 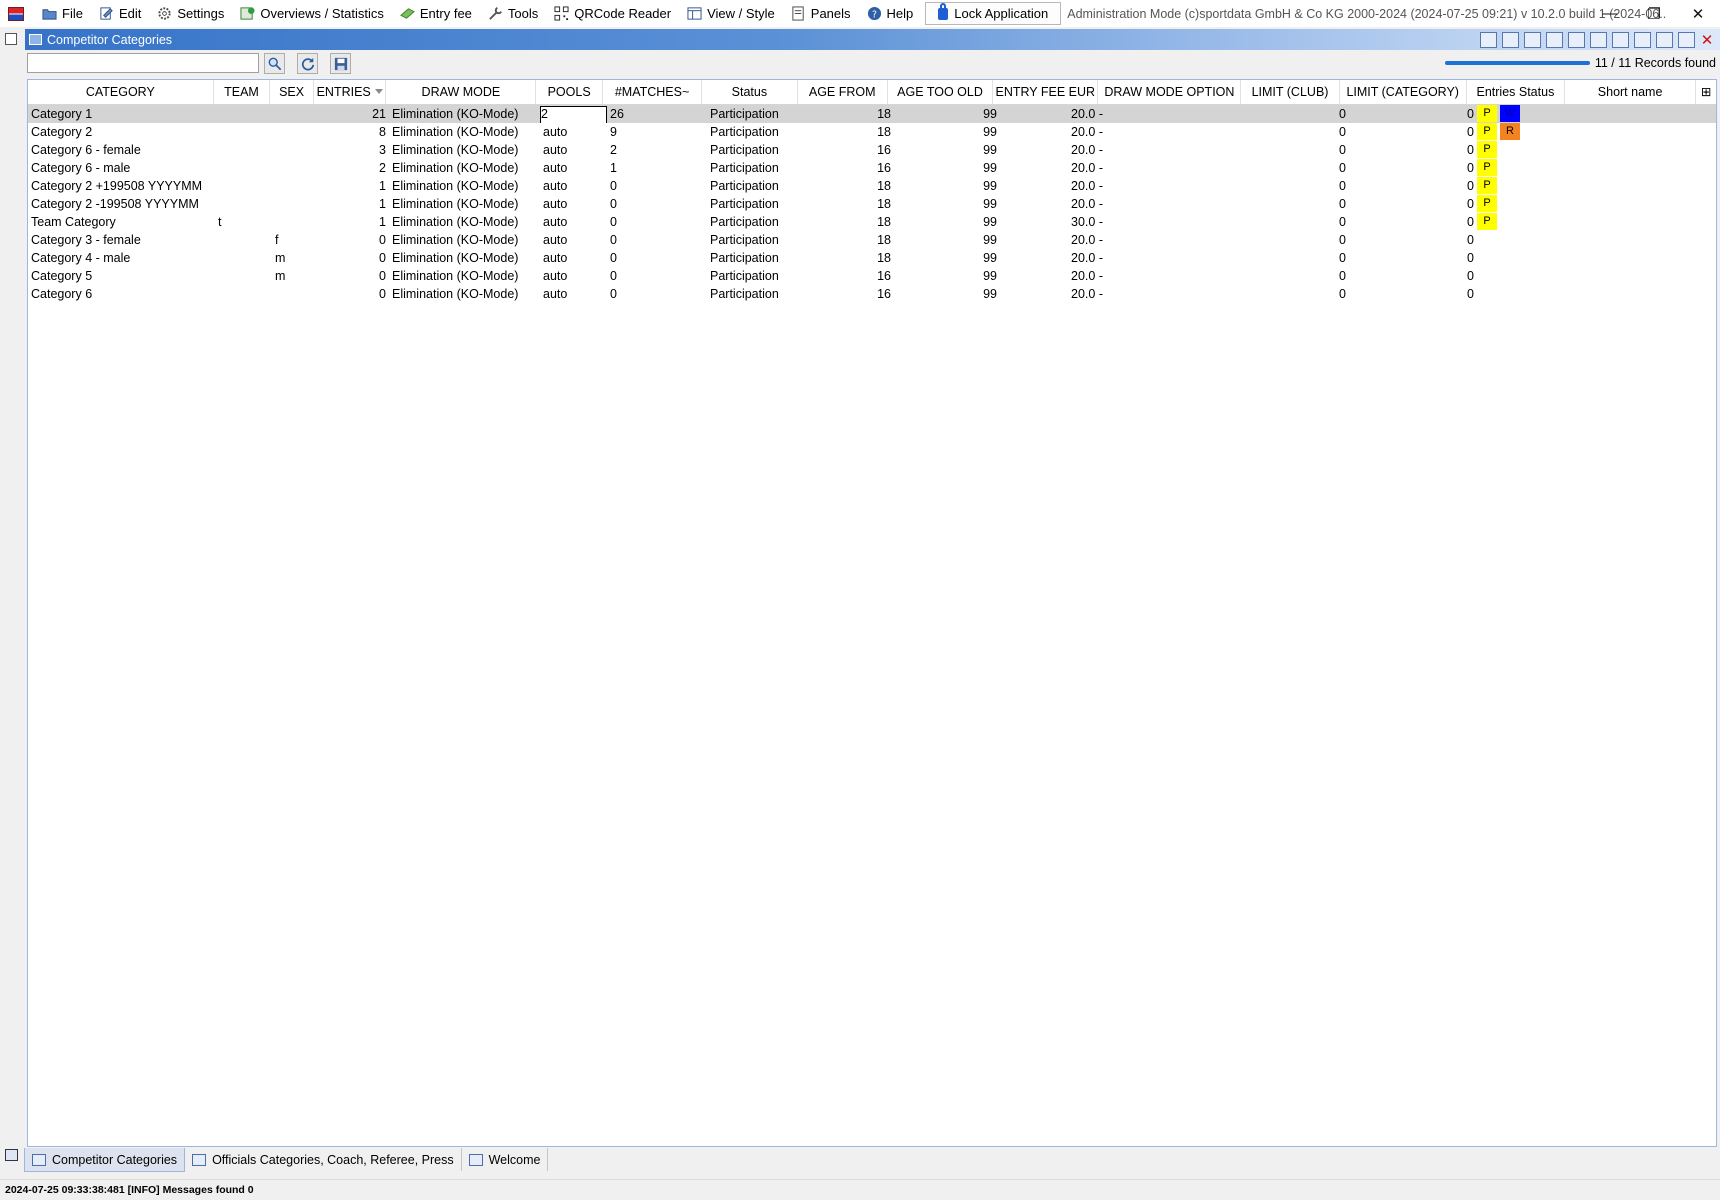 I want to click on sex-cell: m, so click(x=280, y=258).